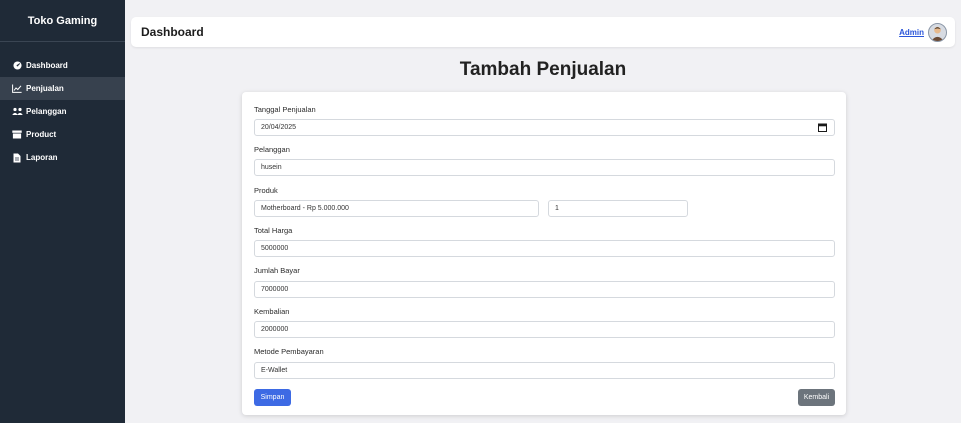  I want to click on sidebar-item-label: Dashboard, so click(47, 65).